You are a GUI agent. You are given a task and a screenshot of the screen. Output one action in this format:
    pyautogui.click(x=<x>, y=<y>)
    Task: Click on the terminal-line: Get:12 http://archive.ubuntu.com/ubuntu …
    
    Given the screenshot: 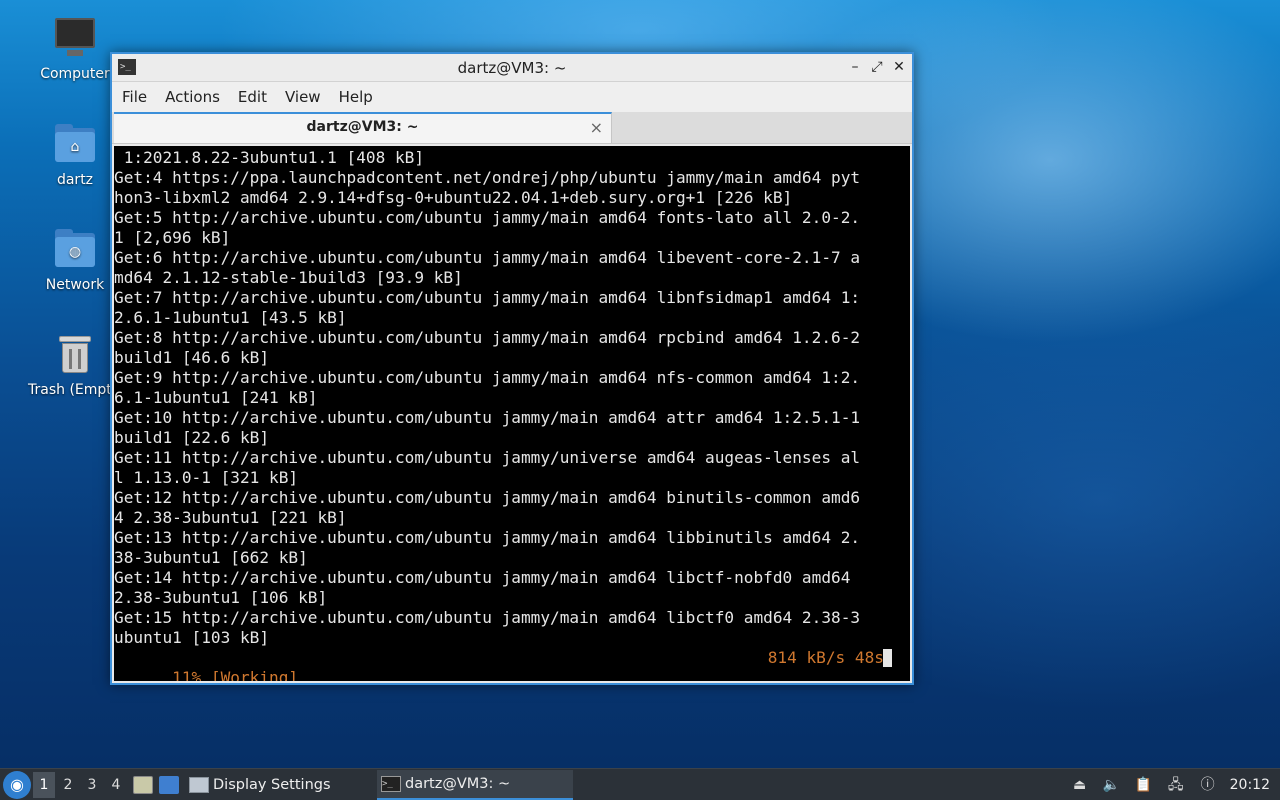 What is the action you would take?
    pyautogui.click(x=487, y=497)
    